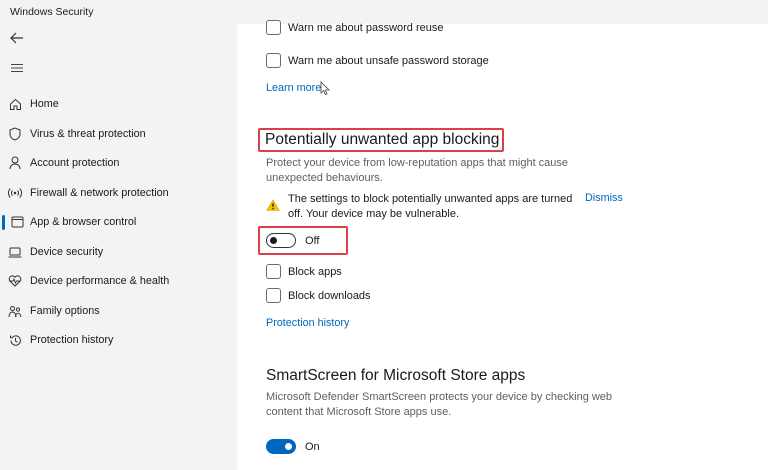 The width and height of the screenshot is (768, 470). Describe the element at coordinates (118, 104) in the screenshot. I see `sidebar-item-home: Home` at that location.